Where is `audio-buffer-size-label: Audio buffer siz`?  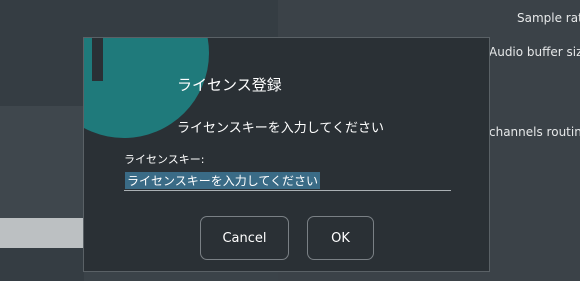 audio-buffer-size-label: Audio buffer siz is located at coordinates (534, 52).